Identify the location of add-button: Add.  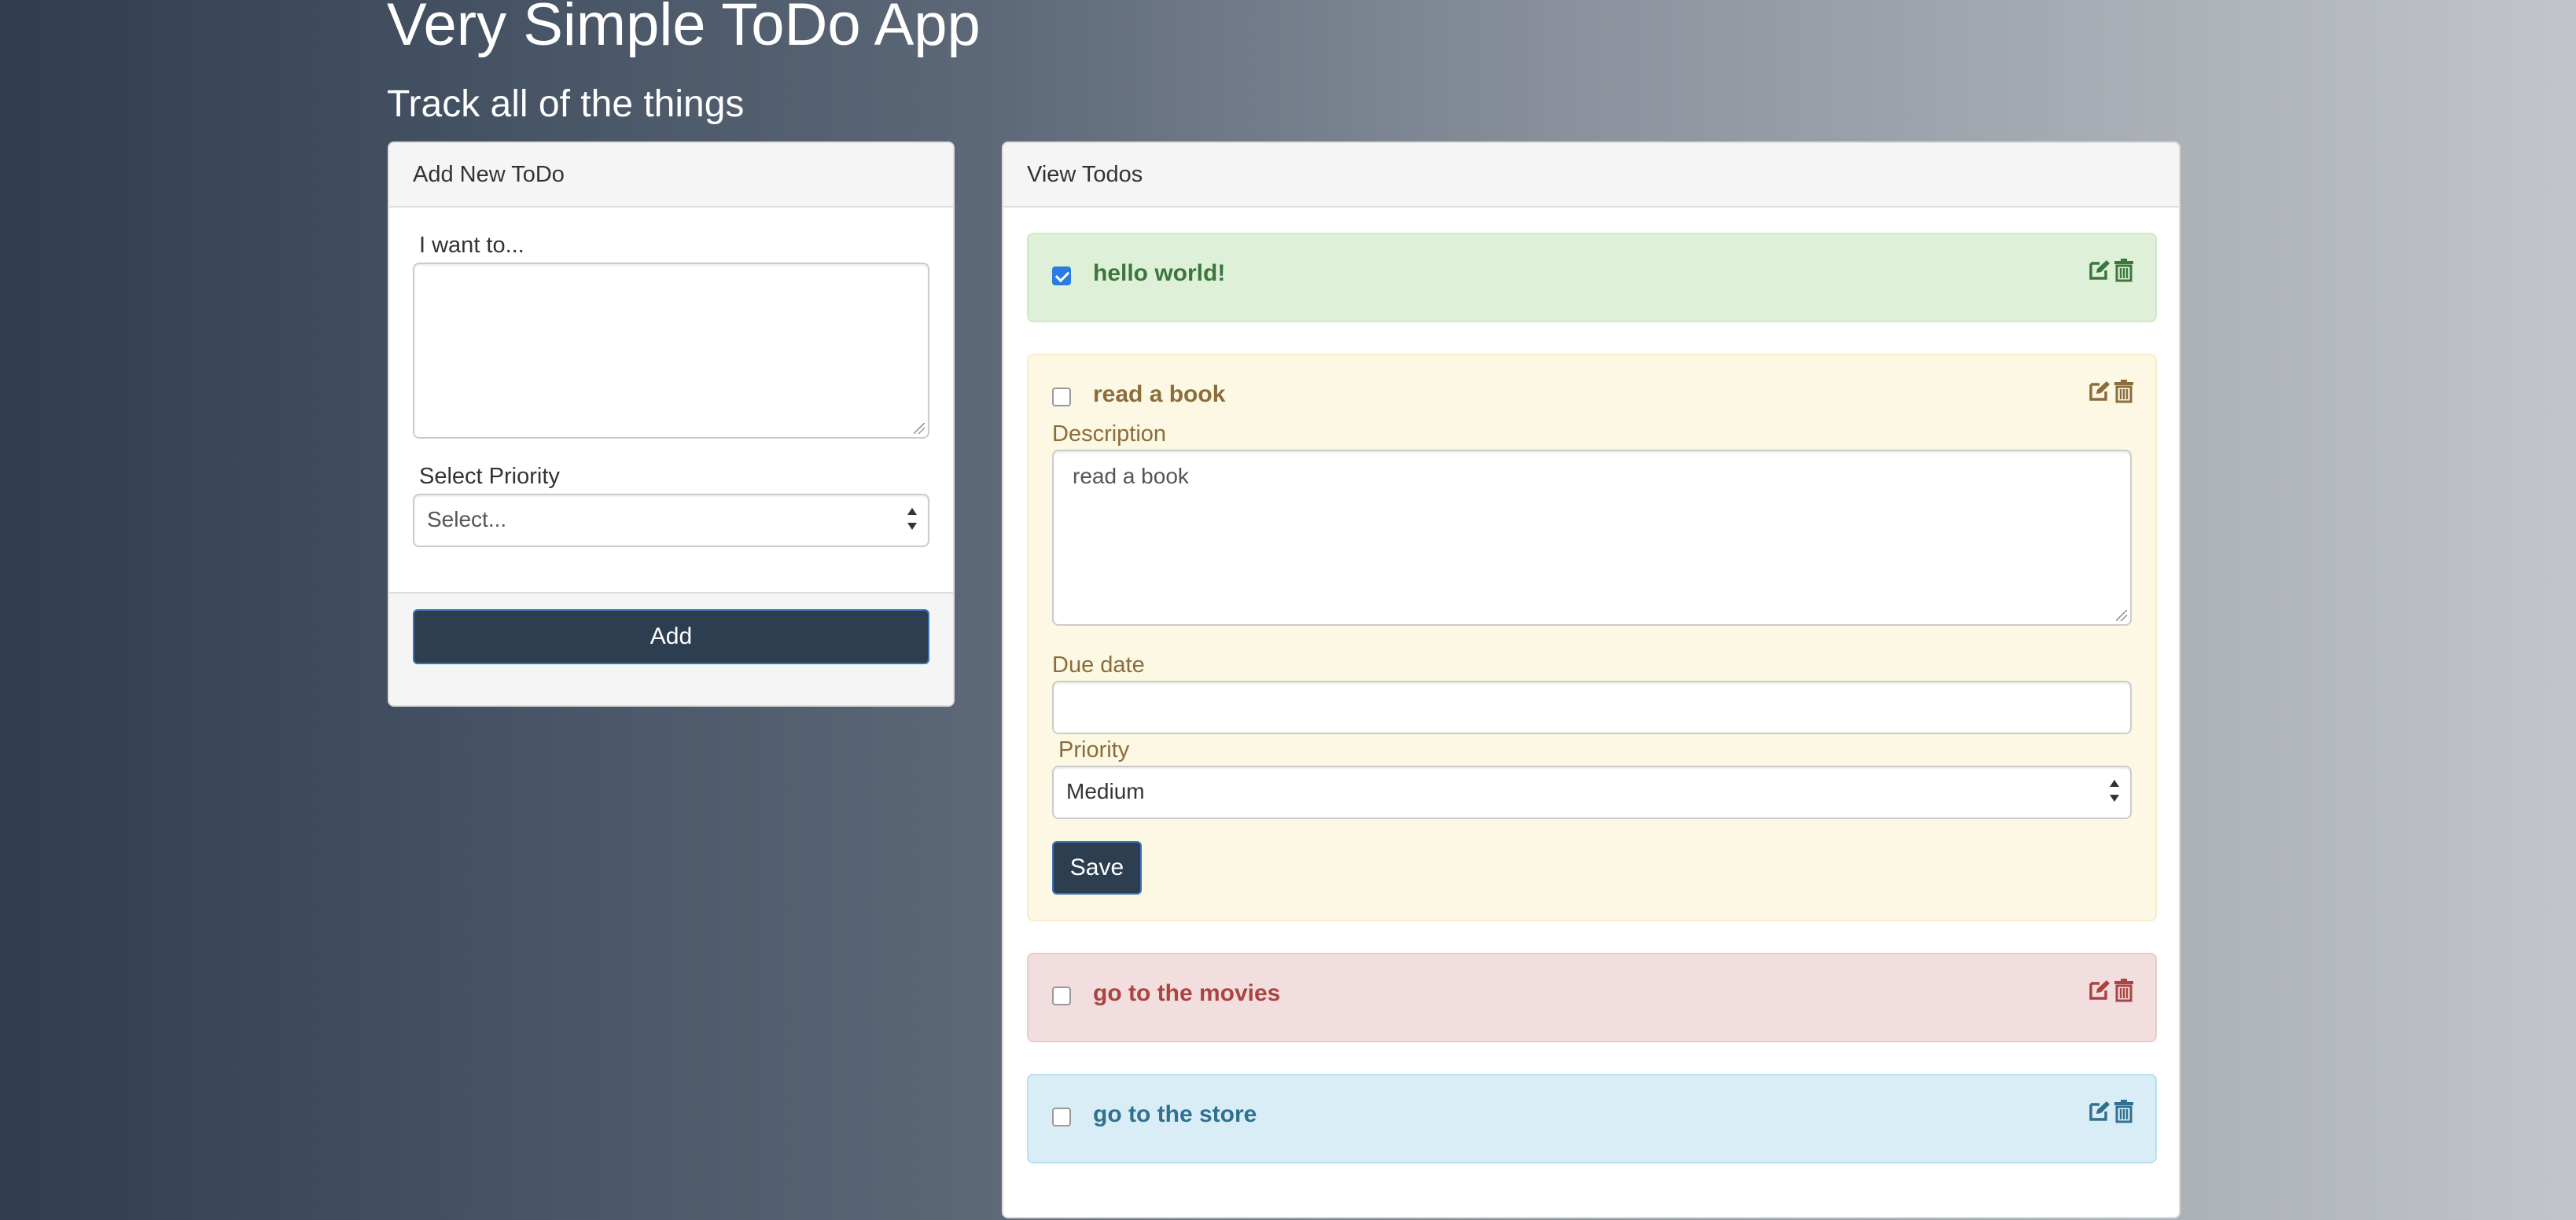
(671, 636).